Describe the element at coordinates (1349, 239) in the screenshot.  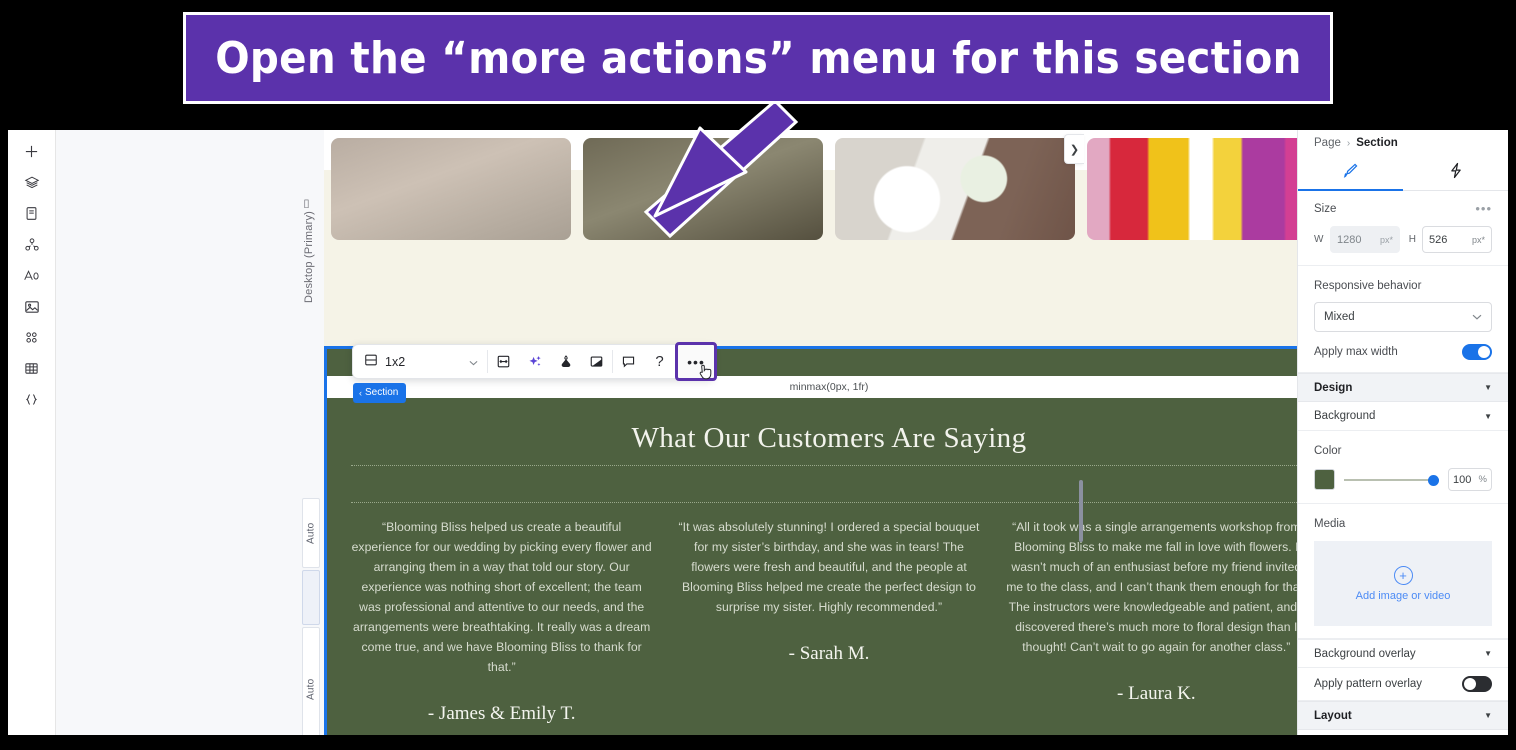
I see `width-value: 1280` at that location.